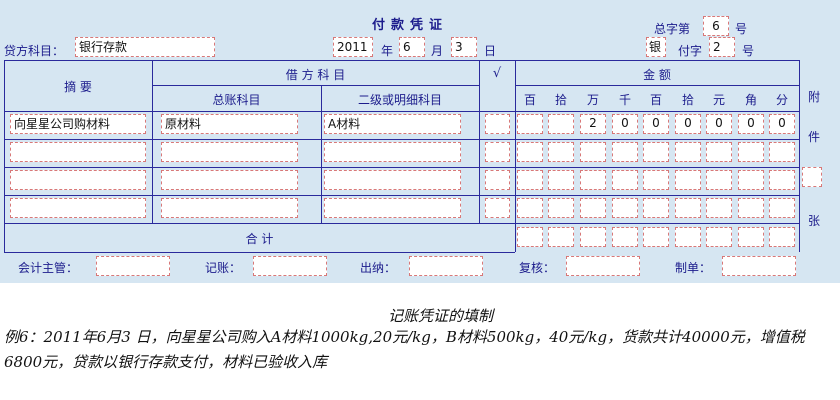  Describe the element at coordinates (464, 47) in the screenshot. I see `day-field: 3` at that location.